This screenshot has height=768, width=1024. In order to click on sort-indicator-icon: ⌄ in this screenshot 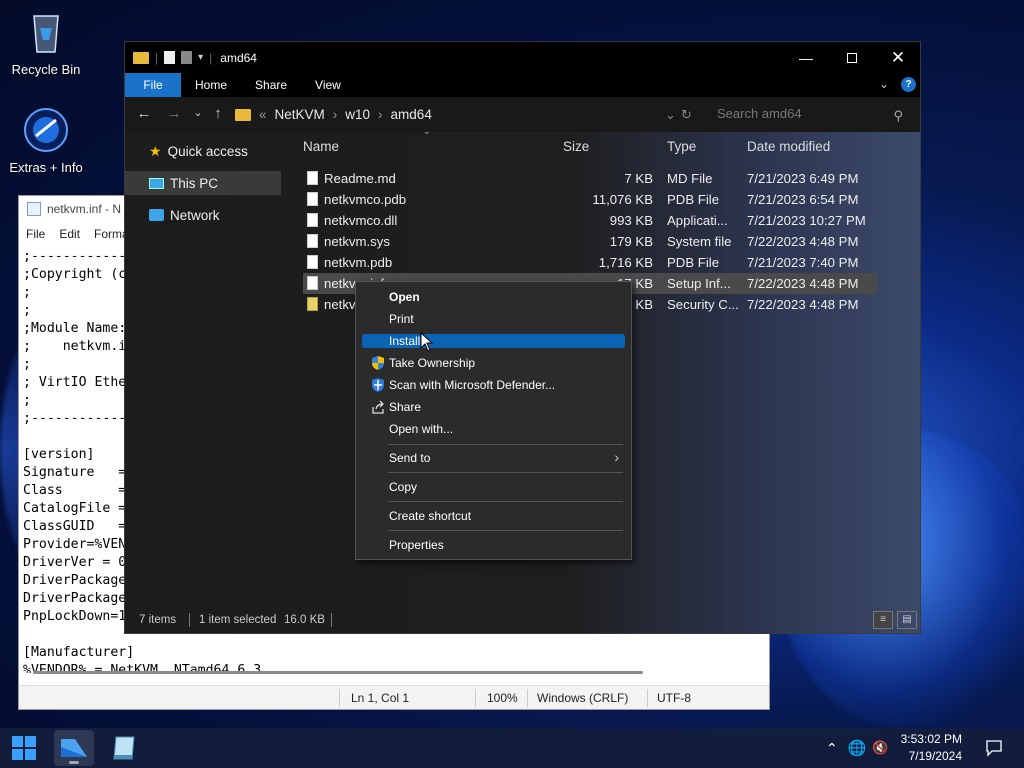, I will do `click(427, 131)`.